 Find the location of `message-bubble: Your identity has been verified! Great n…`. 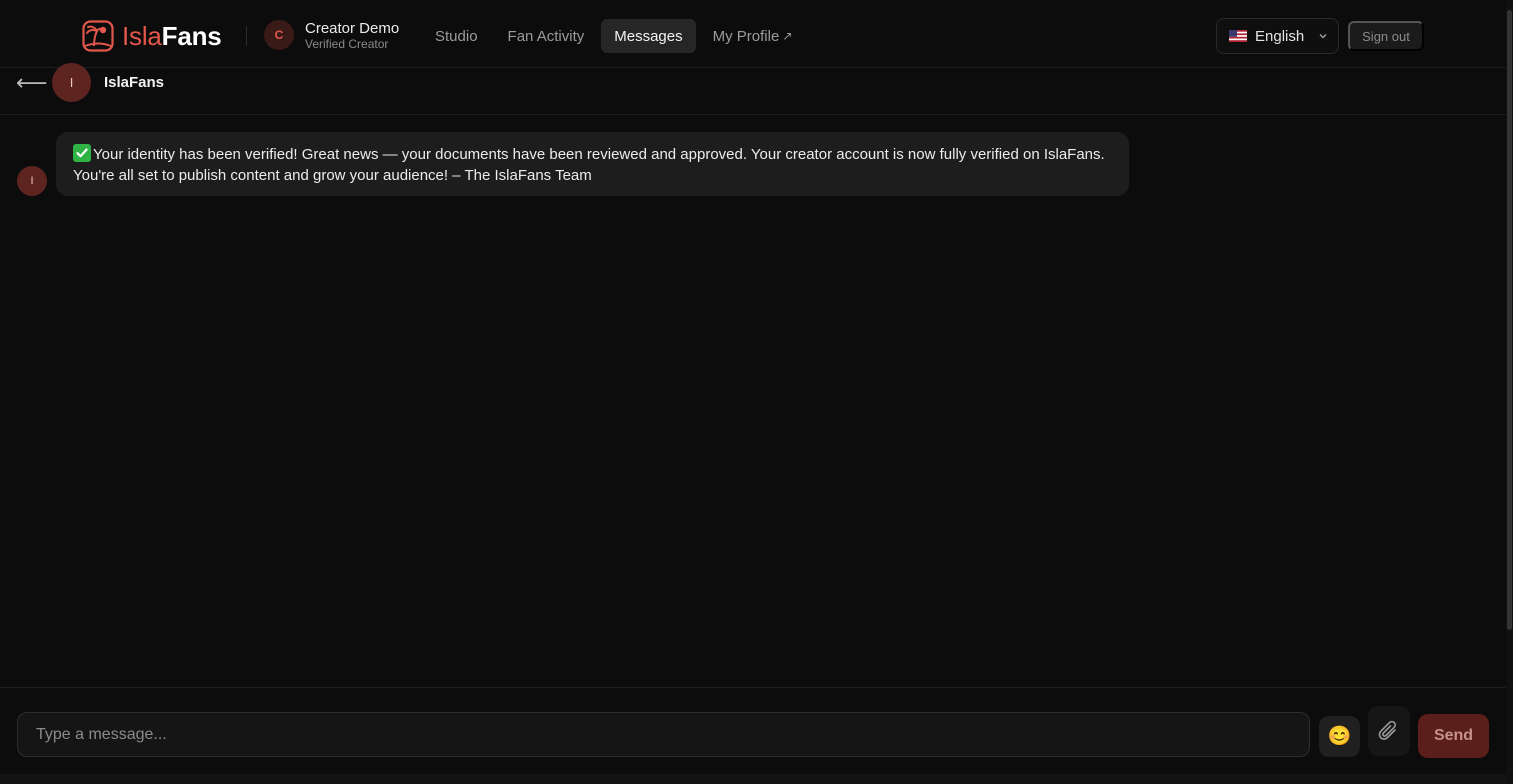

message-bubble: Your identity has been verified! Great n… is located at coordinates (592, 164).